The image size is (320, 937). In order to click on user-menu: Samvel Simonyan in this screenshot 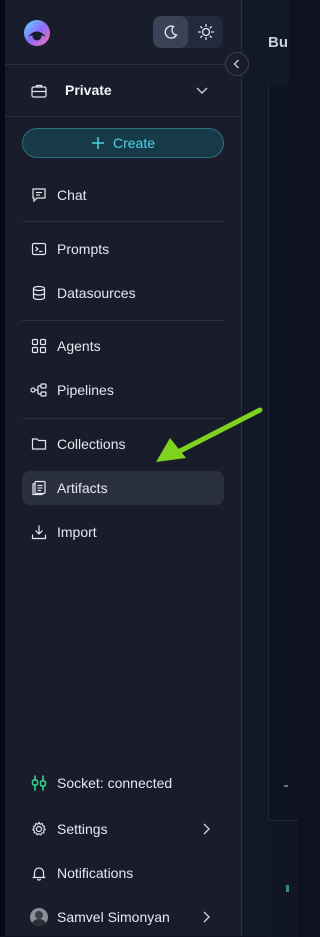, I will do `click(123, 917)`.